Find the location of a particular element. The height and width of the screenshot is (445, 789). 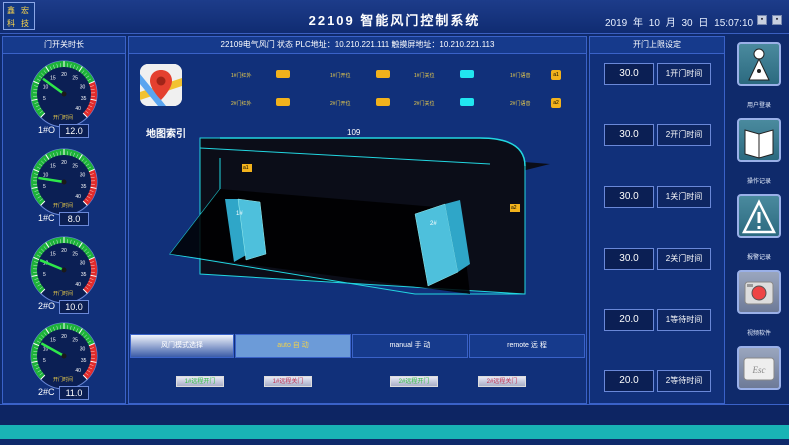

esc-key-icon: Esc is located at coordinates (759, 369).